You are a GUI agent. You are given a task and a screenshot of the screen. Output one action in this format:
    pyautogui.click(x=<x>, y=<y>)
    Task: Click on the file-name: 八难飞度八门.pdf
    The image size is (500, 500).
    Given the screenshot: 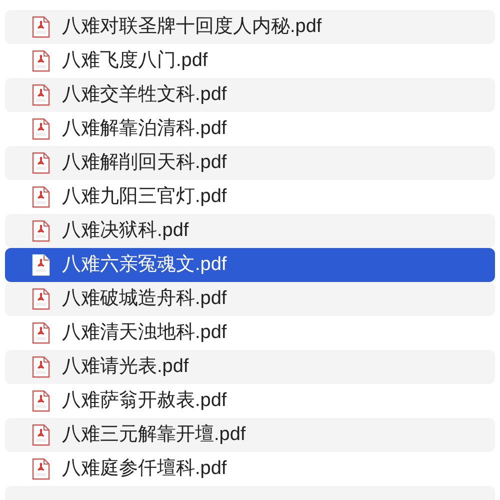 What is the action you would take?
    pyautogui.click(x=135, y=60)
    